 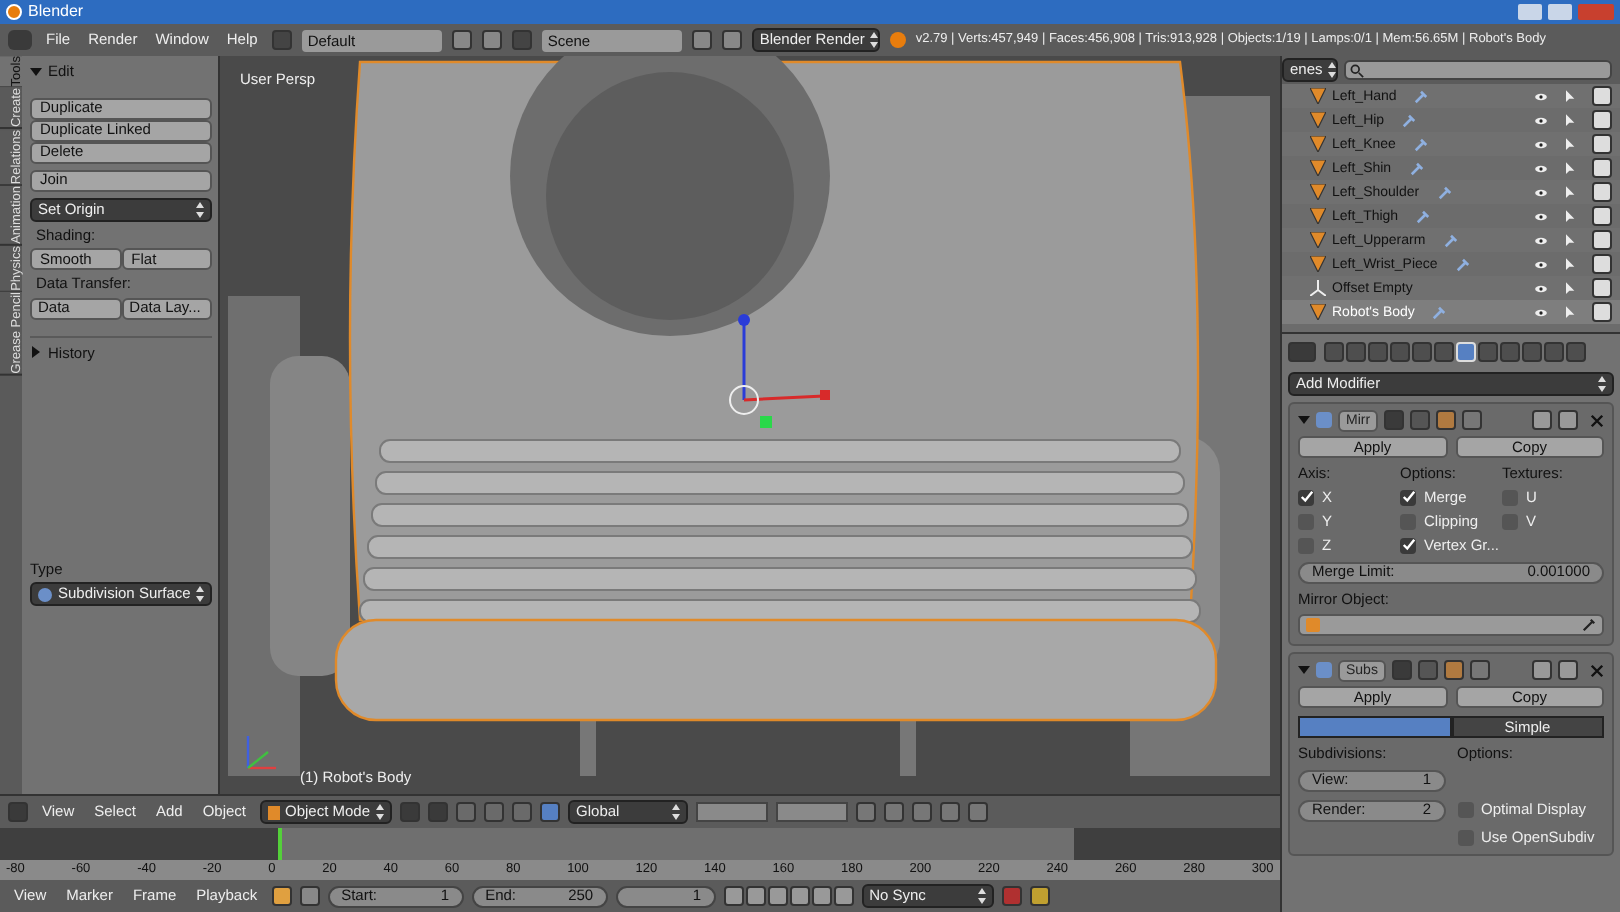 I want to click on mirror-object-field, so click(x=1451, y=625).